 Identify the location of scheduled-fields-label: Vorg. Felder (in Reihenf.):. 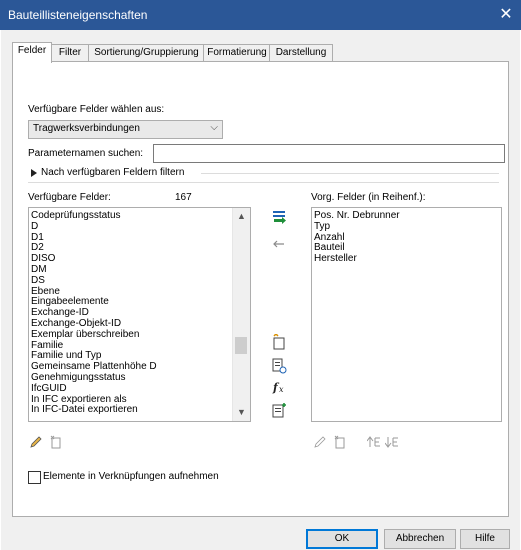
(368, 197).